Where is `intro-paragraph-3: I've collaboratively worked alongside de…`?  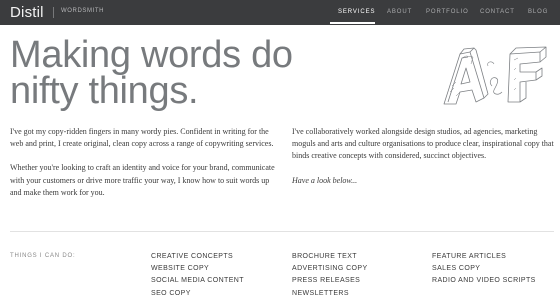
intro-paragraph-3: I've collaboratively worked alongside de… is located at coordinates (423, 144).